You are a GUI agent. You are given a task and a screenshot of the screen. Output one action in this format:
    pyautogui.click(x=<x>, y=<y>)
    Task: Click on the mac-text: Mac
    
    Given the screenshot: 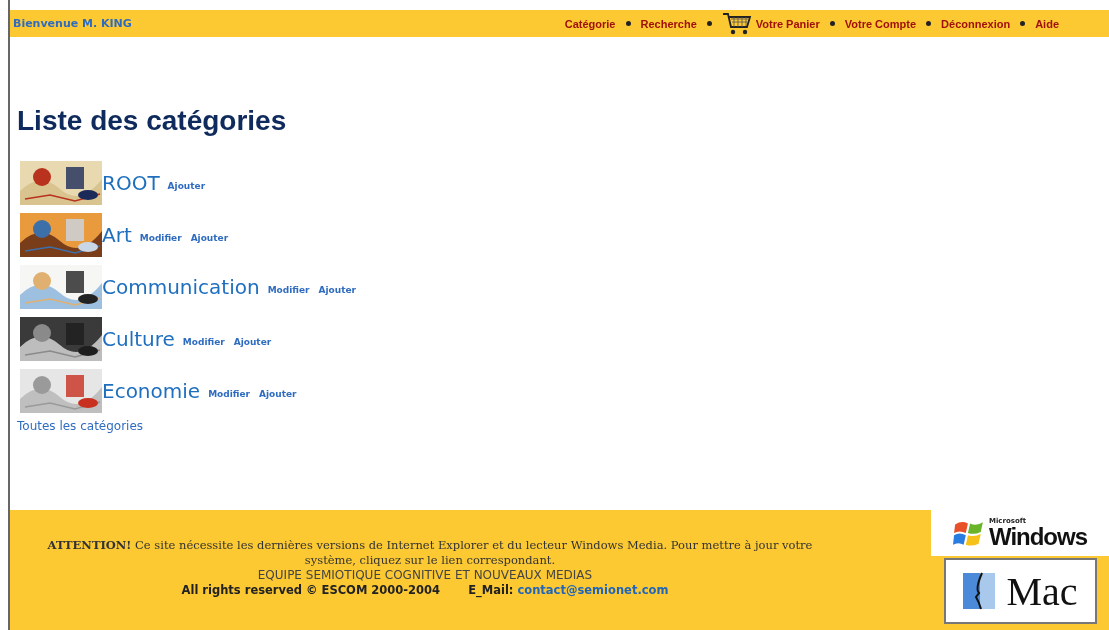 What is the action you would take?
    pyautogui.click(x=1042, y=591)
    